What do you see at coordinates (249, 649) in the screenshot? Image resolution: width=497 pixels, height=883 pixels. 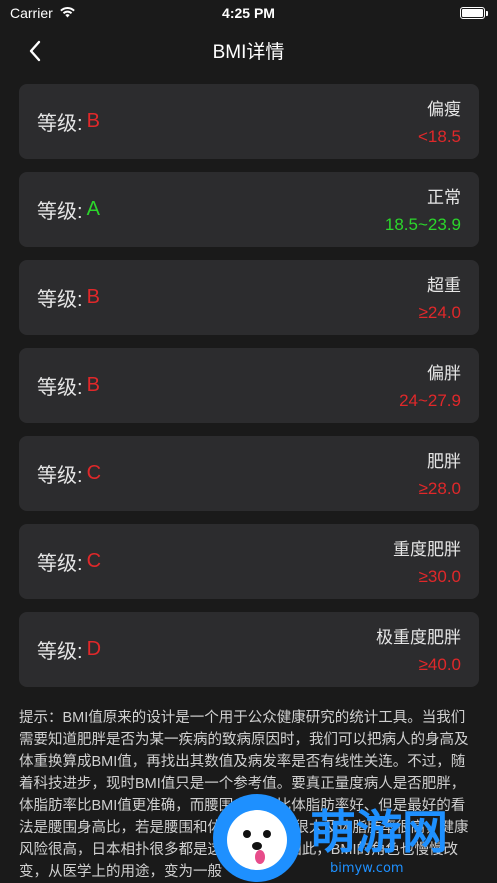 I see `grade-card: 等级: D 极重度肥胖 ≥40.0` at bounding box center [249, 649].